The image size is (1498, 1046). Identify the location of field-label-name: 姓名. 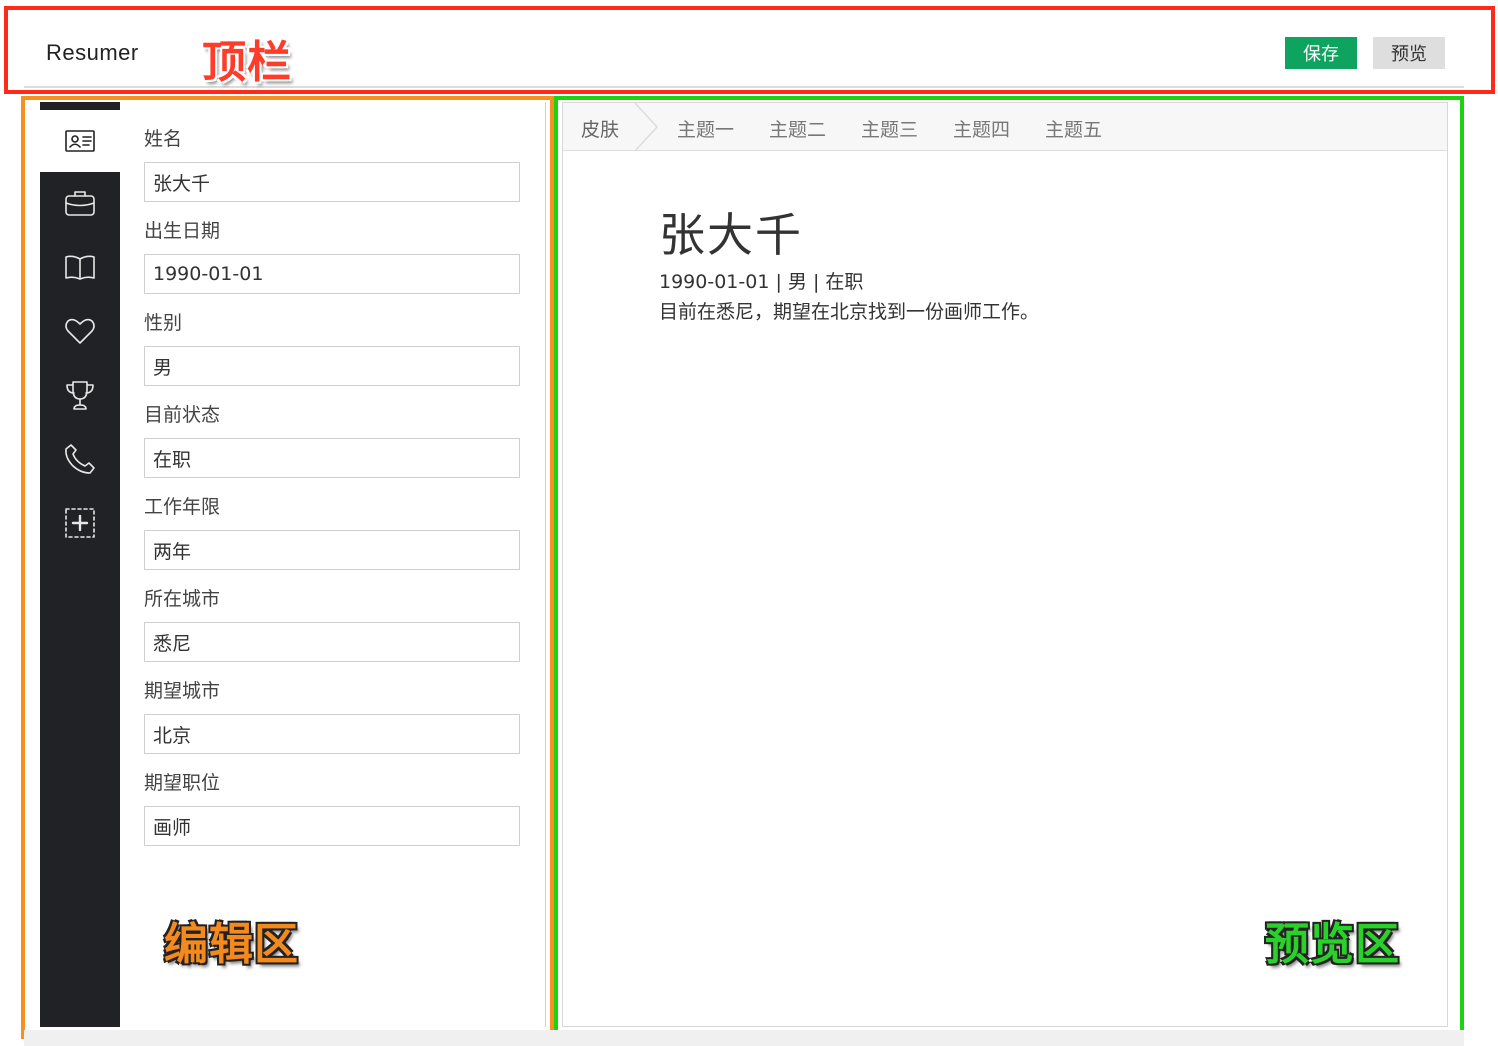
(163, 139).